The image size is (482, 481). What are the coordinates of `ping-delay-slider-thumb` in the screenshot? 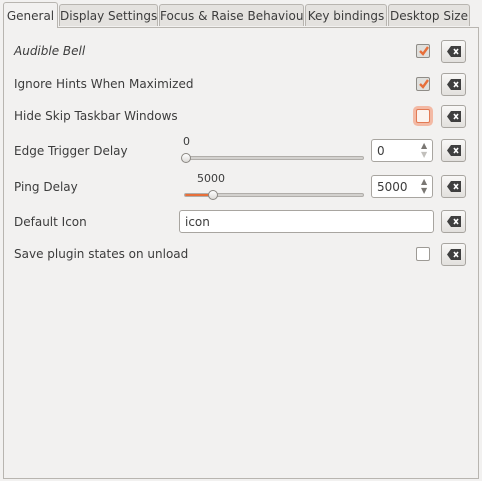 It's located at (213, 195).